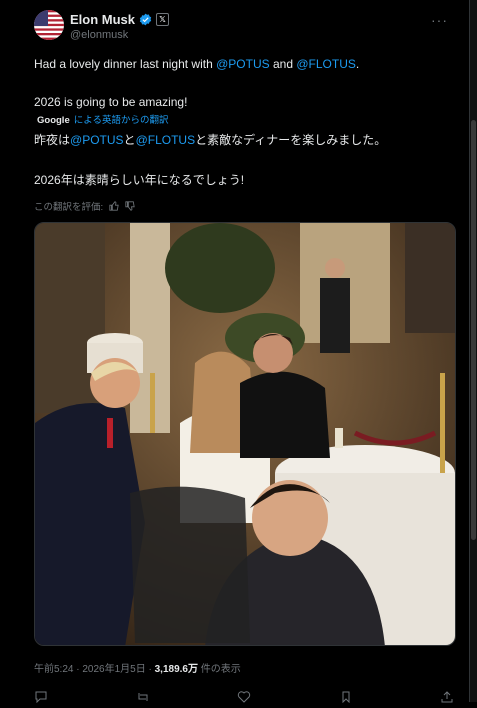 The image size is (477, 708). Describe the element at coordinates (447, 696) in the screenshot. I see `share-icon` at that location.